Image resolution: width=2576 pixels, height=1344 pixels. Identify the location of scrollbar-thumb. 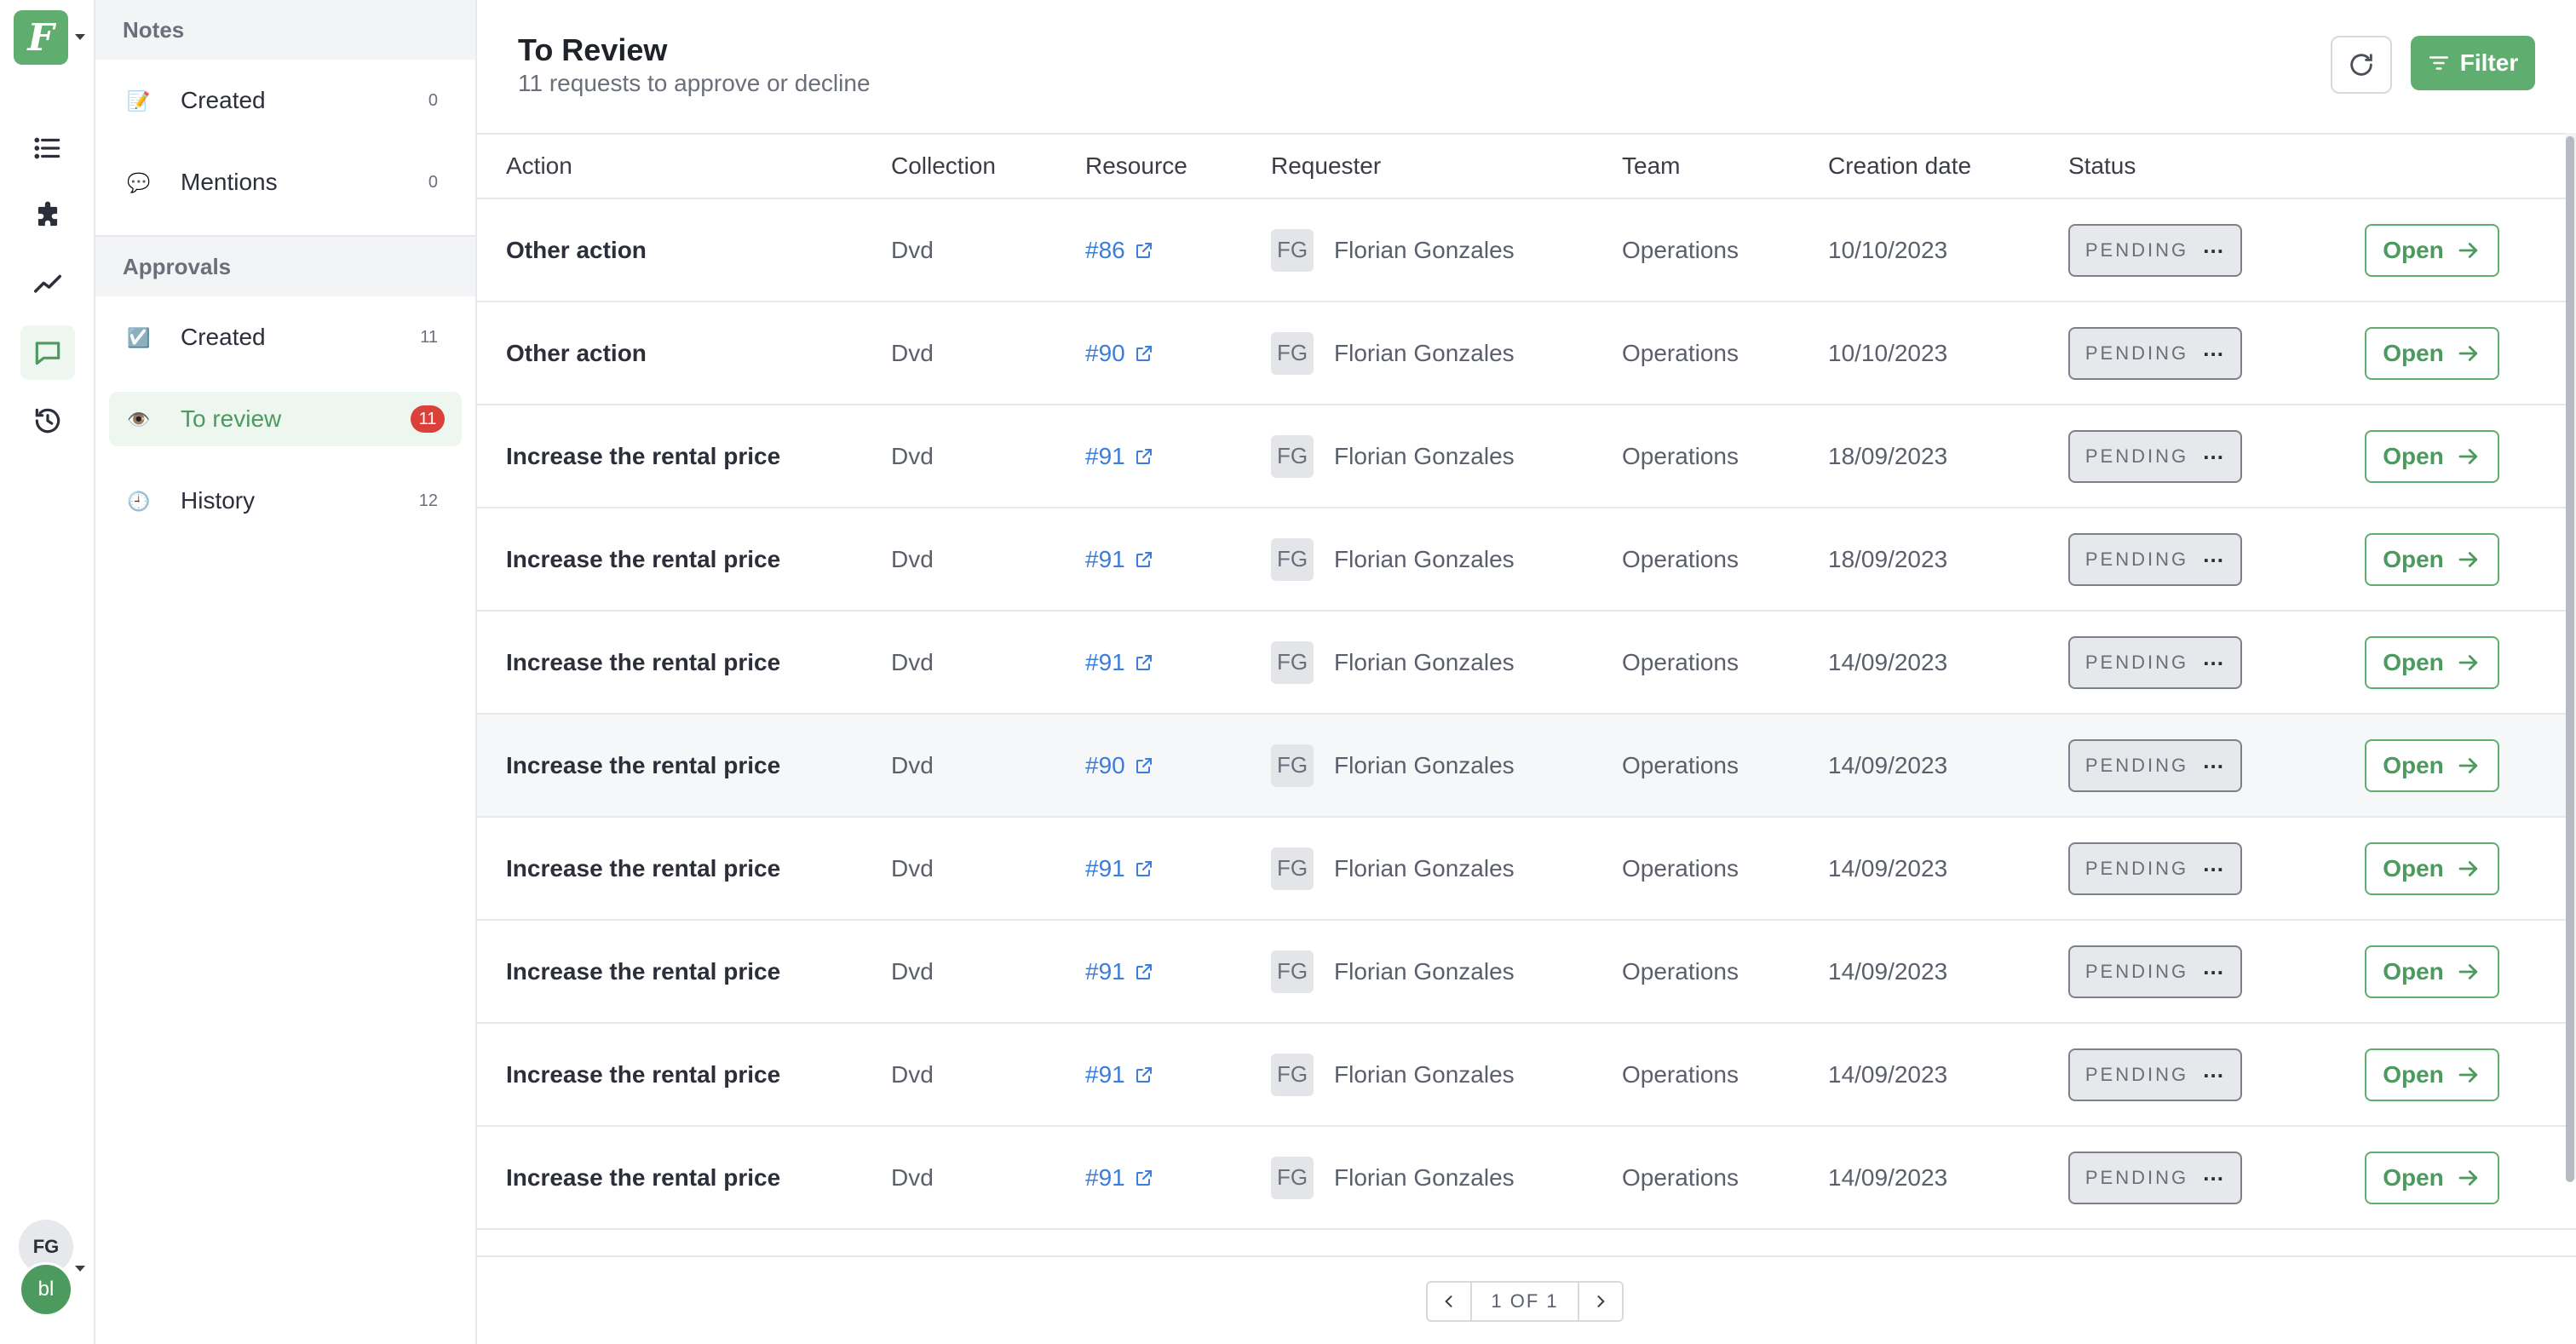
(2570, 659).